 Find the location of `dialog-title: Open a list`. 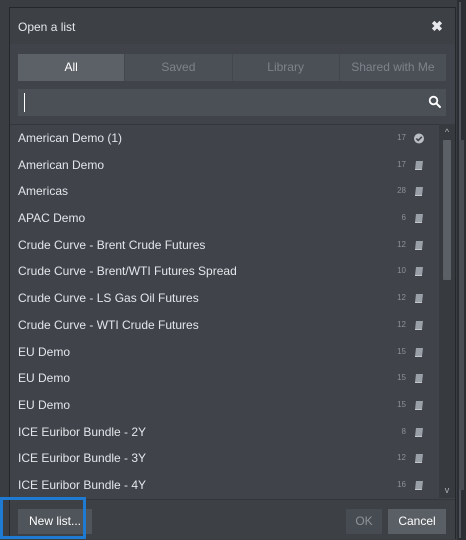

dialog-title: Open a list is located at coordinates (47, 27).